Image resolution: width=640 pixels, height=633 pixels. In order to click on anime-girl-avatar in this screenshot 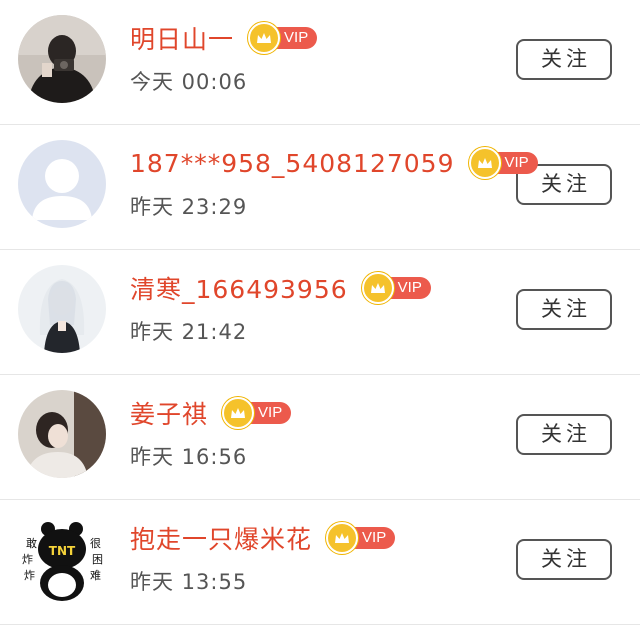, I will do `click(62, 309)`.